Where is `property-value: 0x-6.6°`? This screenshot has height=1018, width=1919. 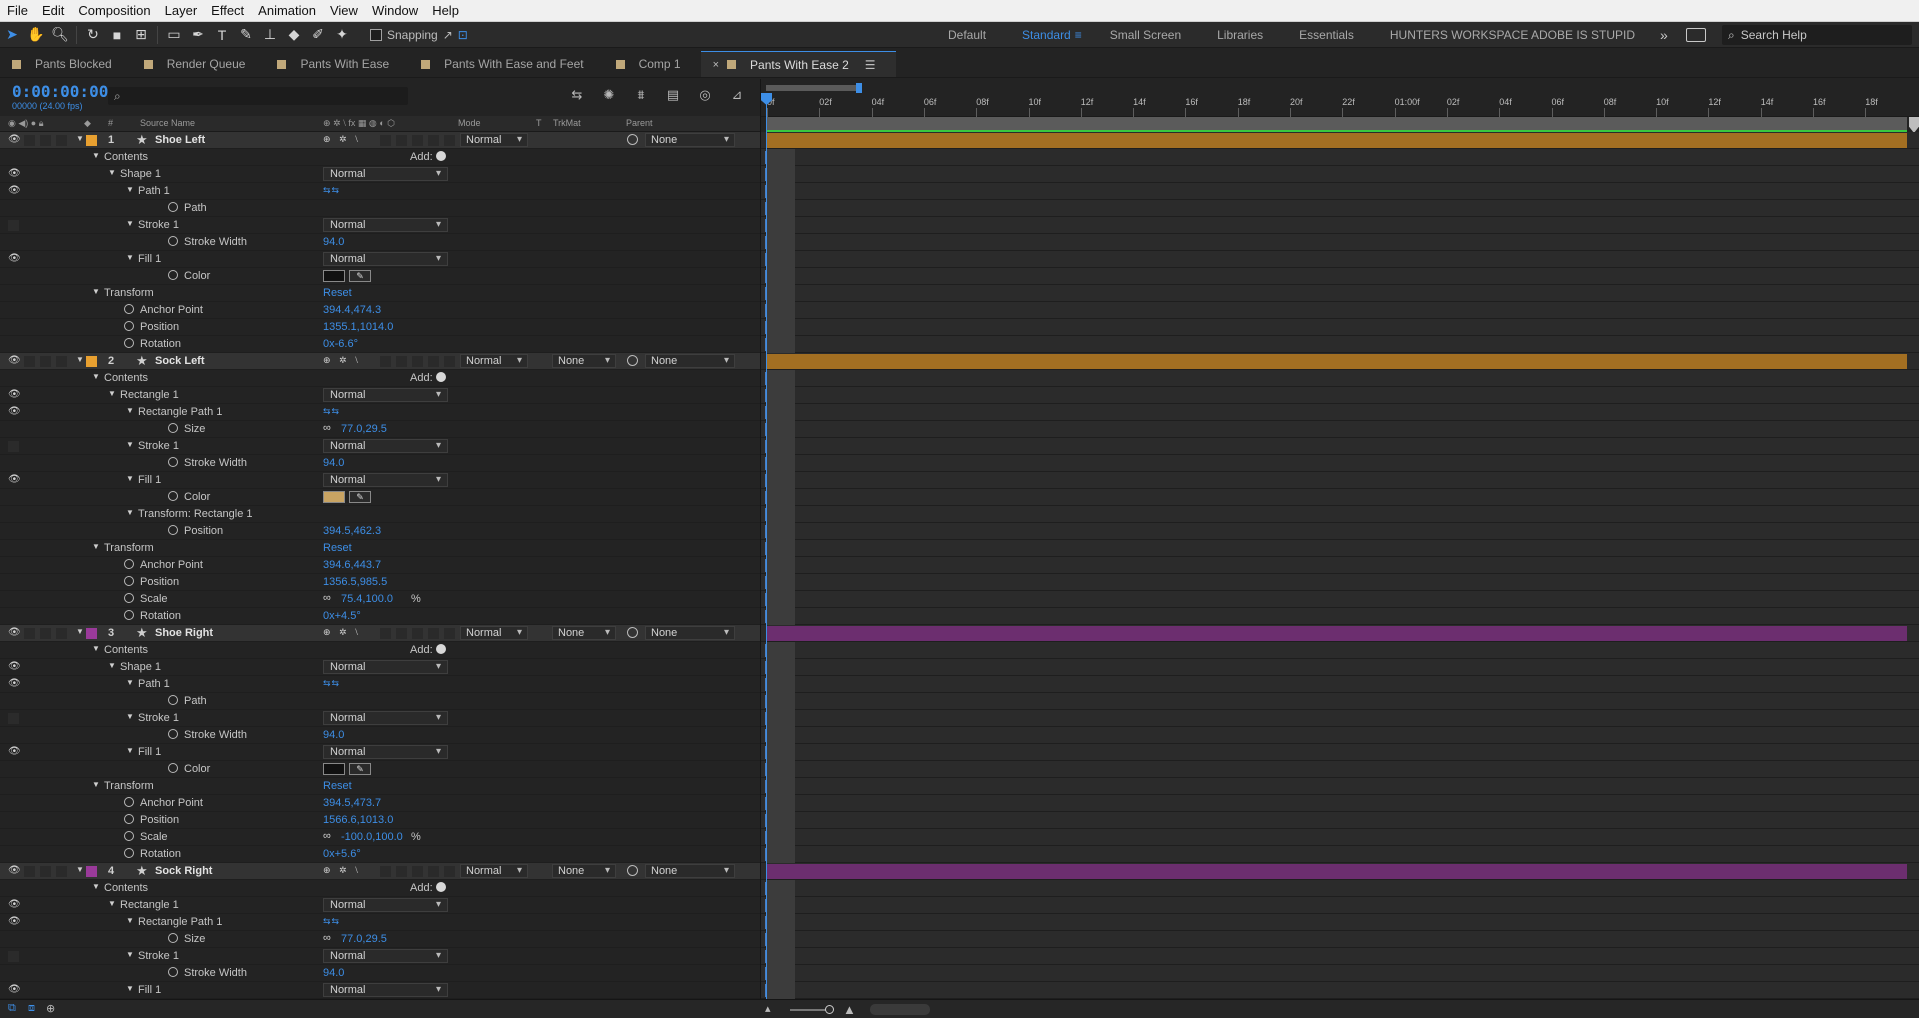
property-value: 0x-6.6° is located at coordinates (340, 344).